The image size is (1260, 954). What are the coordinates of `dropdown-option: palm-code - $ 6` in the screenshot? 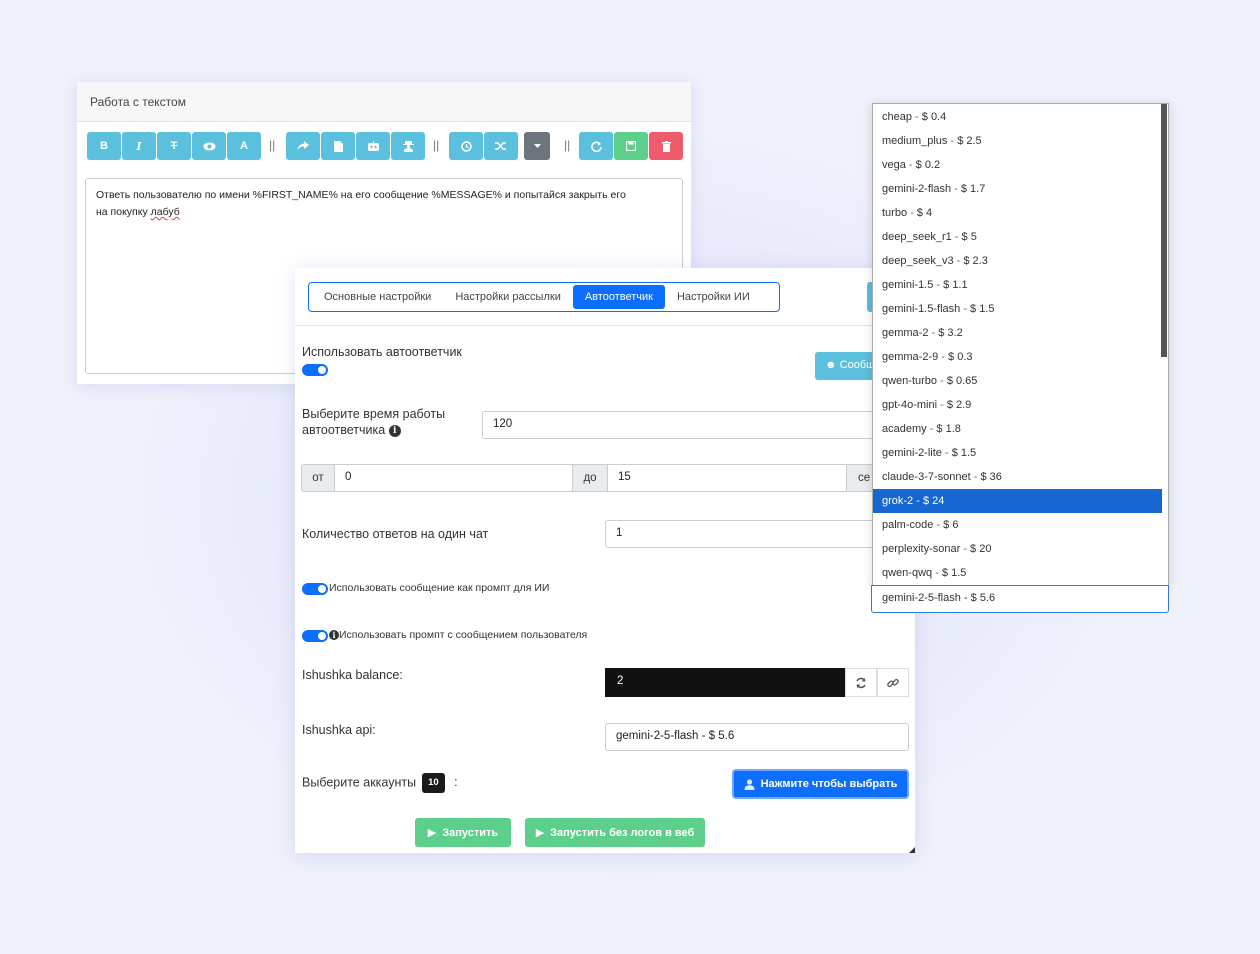 It's located at (1017, 525).